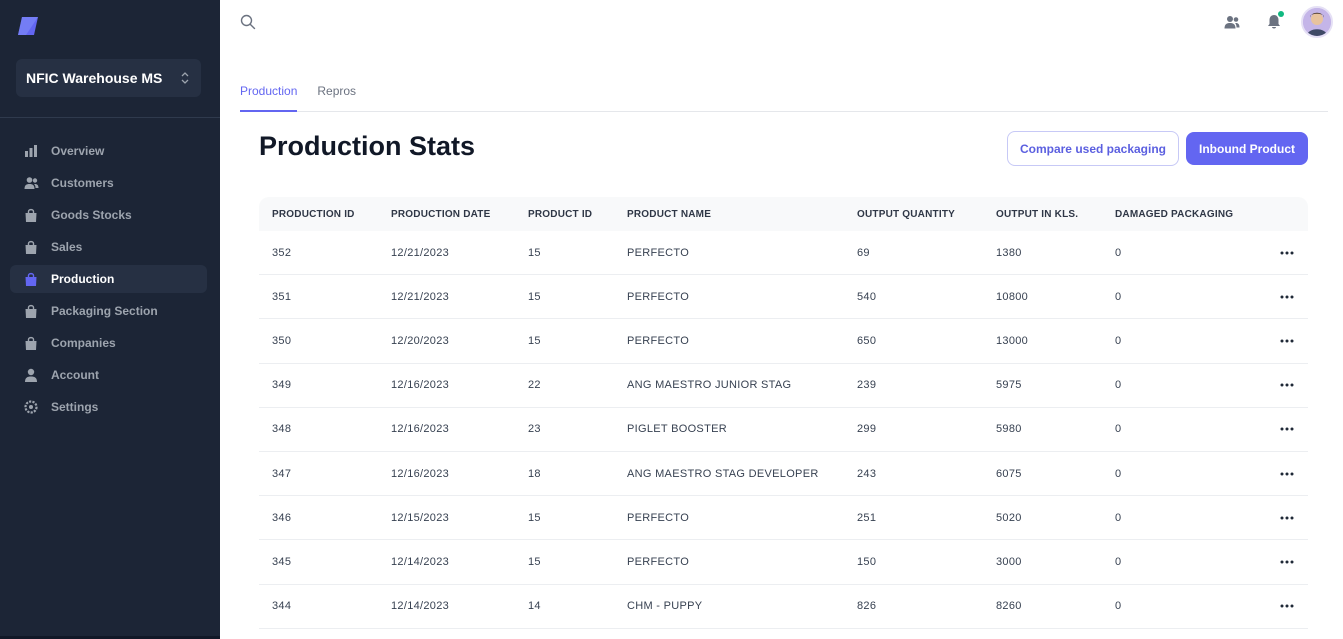 This screenshot has height=639, width=1343. Describe the element at coordinates (282, 252) in the screenshot. I see `table-cell: 352` at that location.